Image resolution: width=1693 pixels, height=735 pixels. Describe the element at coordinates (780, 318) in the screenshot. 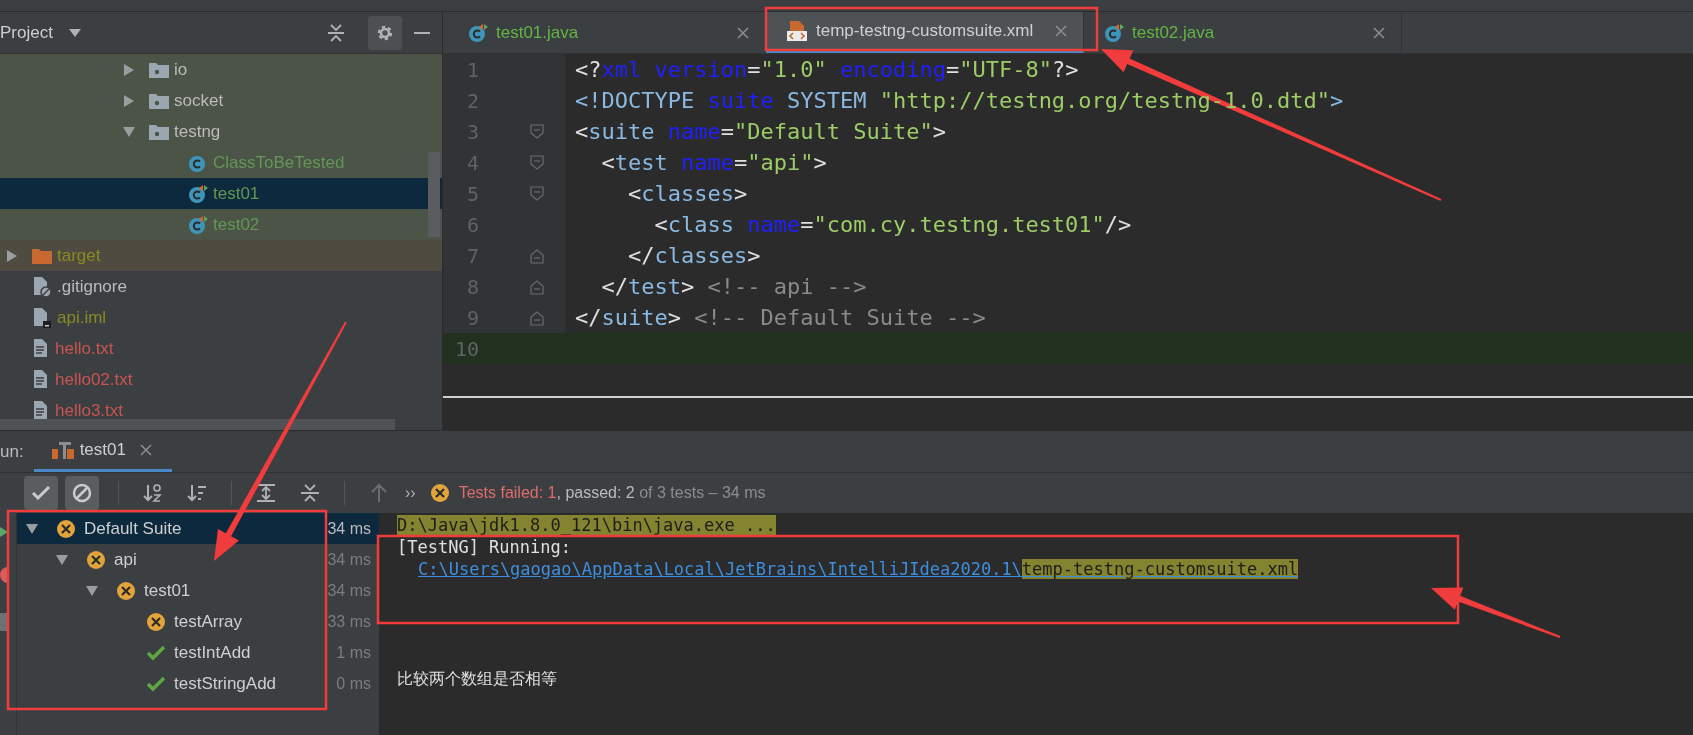

I see `code-line: </suite> <!-- Default Suite -->` at that location.